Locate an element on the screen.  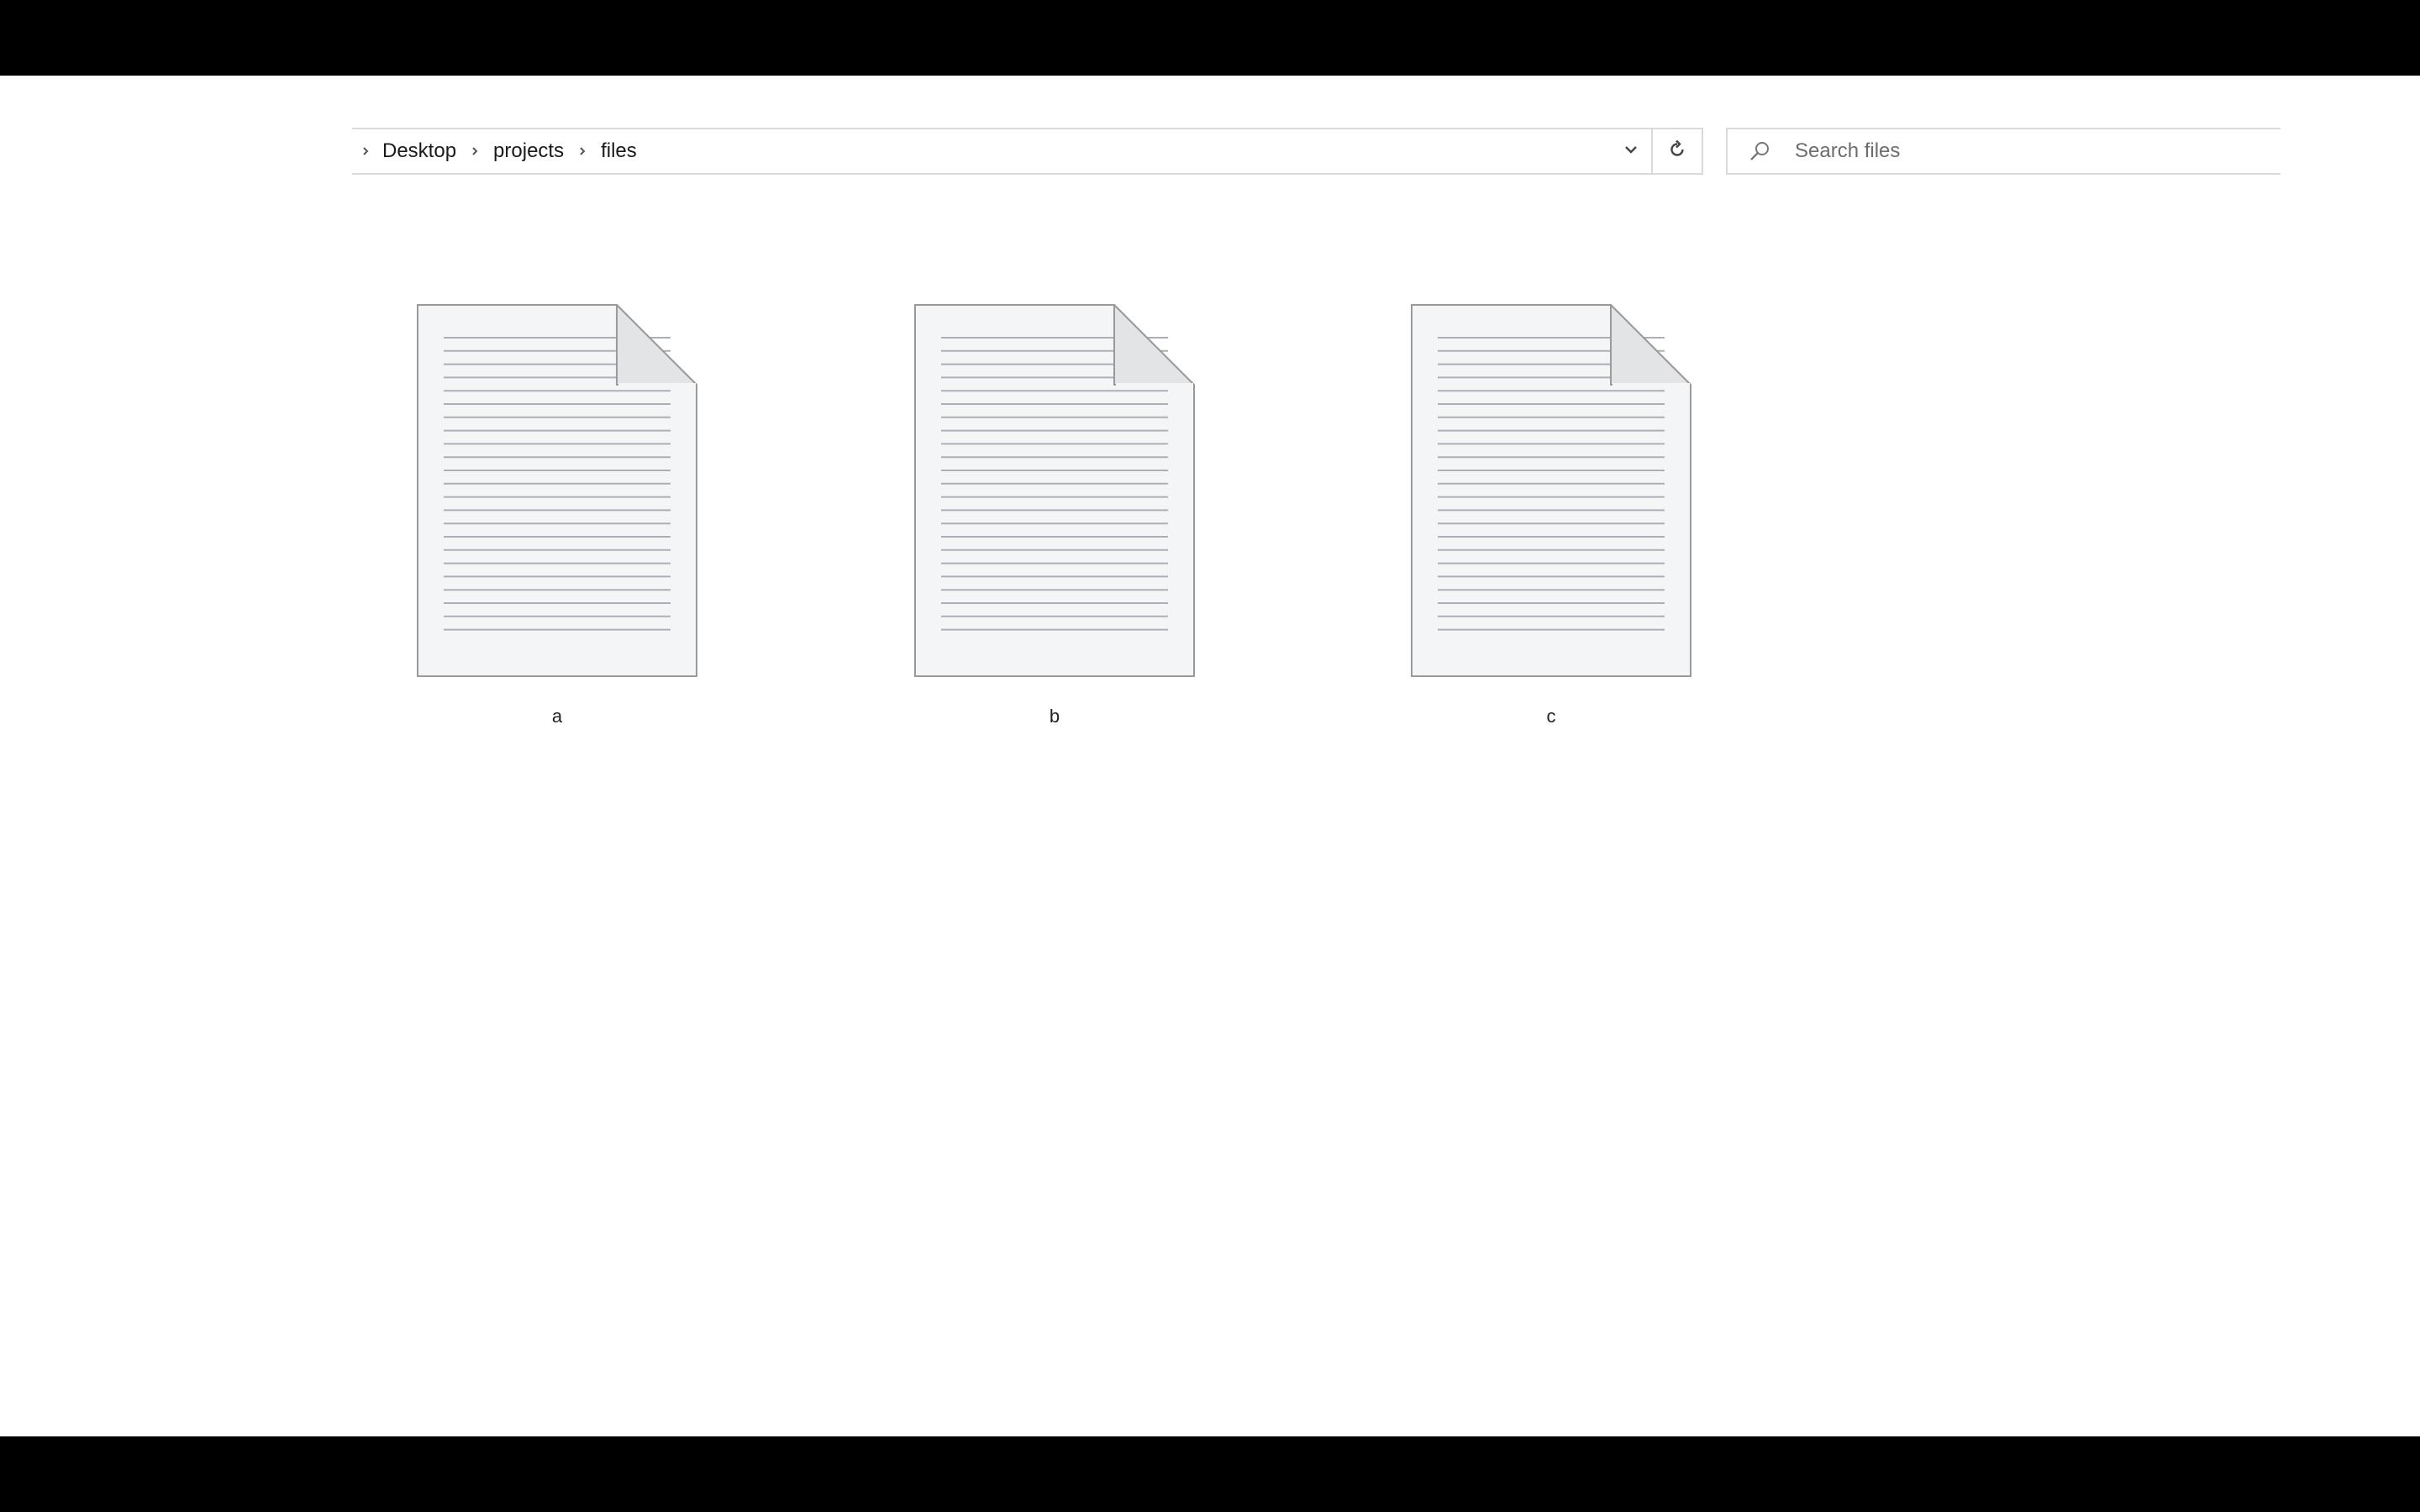
refresh-icon is located at coordinates (1677, 152).